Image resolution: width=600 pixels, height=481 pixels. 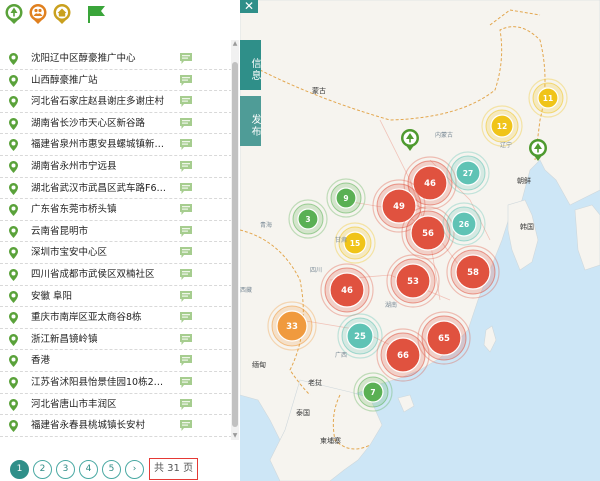 I want to click on list-item: 云南省昆明市, so click(x=116, y=232).